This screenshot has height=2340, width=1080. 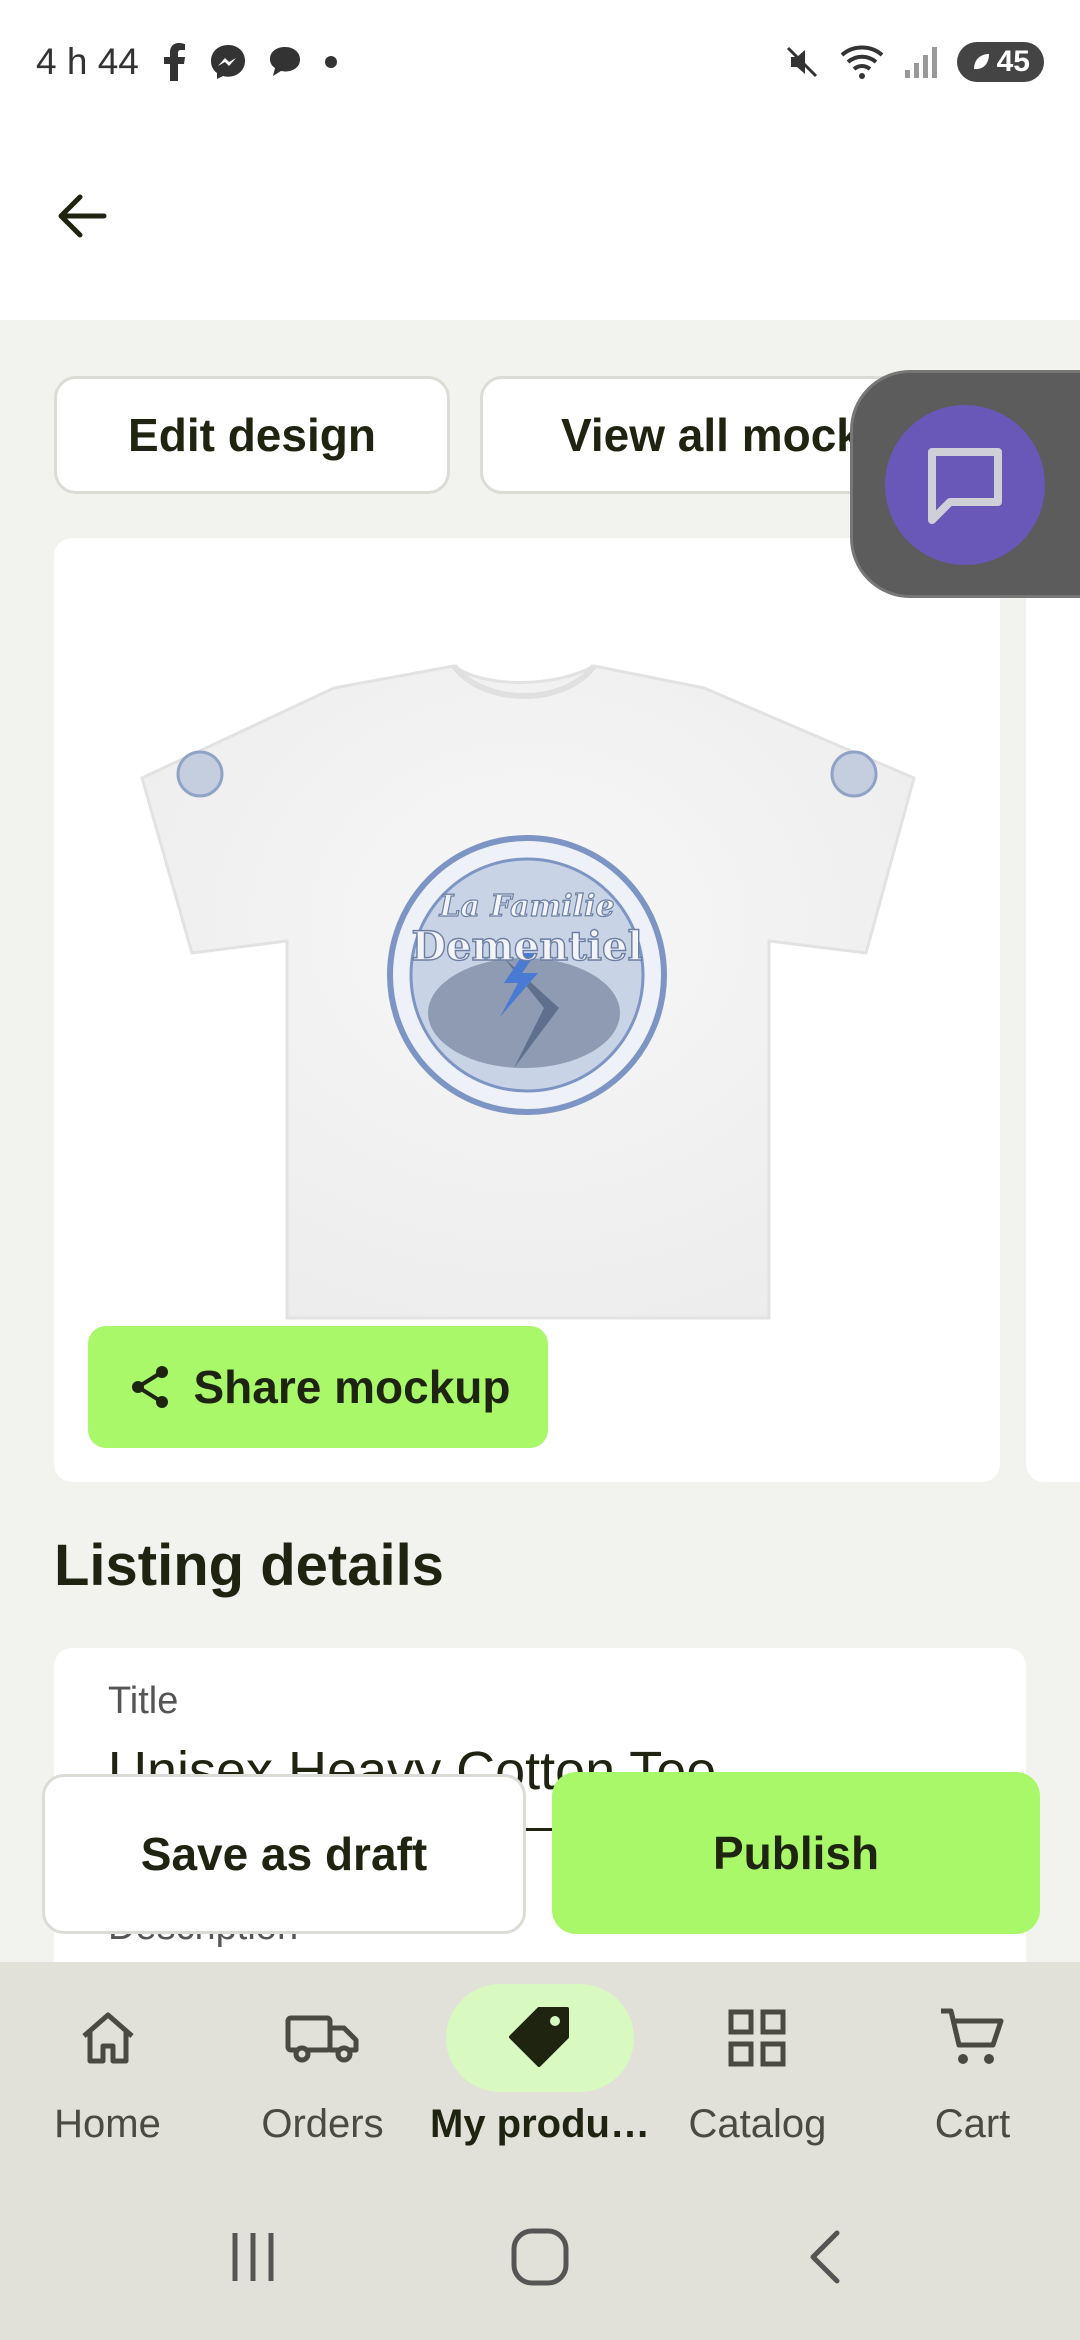 What do you see at coordinates (921, 62) in the screenshot?
I see `signal-icon` at bounding box center [921, 62].